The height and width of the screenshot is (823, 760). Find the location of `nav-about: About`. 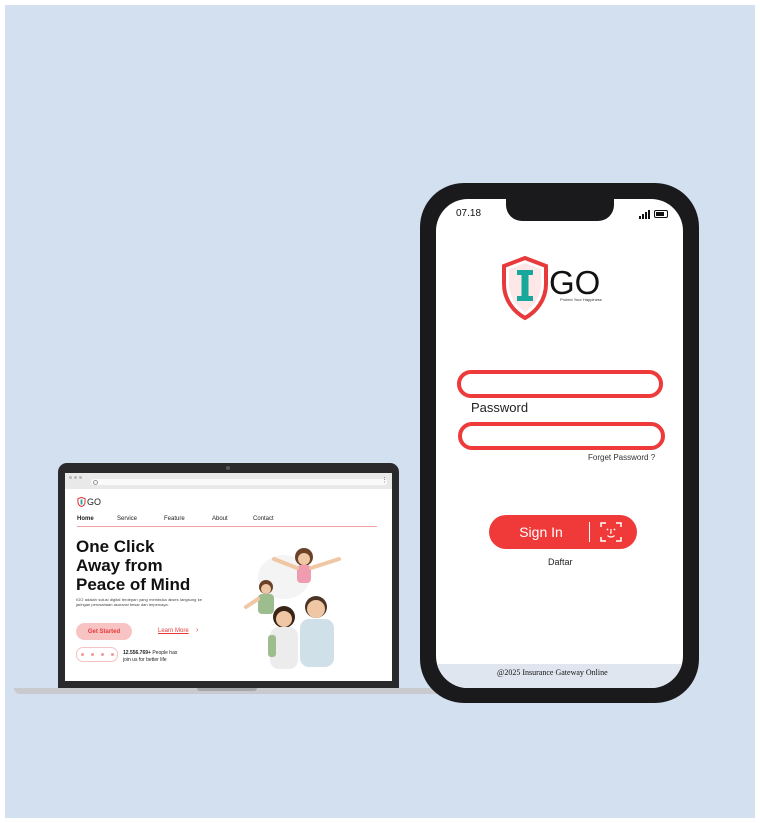

nav-about: About is located at coordinates (232, 519).